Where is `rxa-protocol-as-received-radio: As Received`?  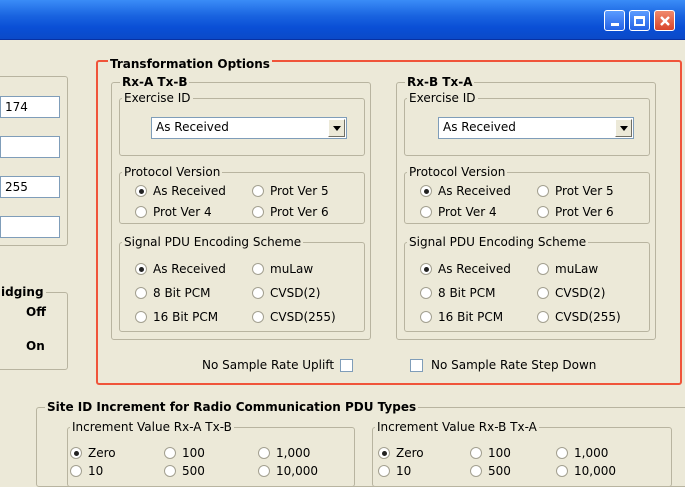 rxa-protocol-as-received-radio: As Received is located at coordinates (180, 191).